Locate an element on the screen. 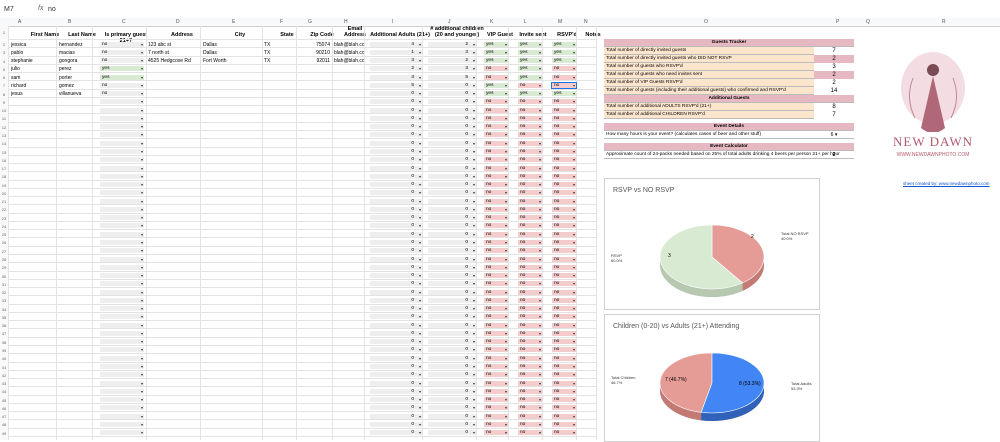 This screenshot has width=1000, height=442. row-number: 17 is located at coordinates (4, 168).